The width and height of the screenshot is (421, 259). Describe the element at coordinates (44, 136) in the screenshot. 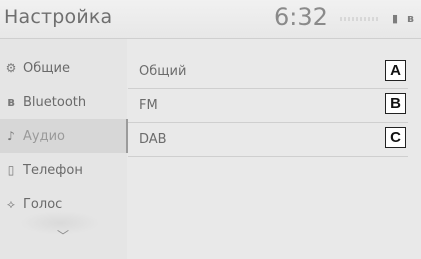

I see `sidebar-item-label: Аудио` at that location.